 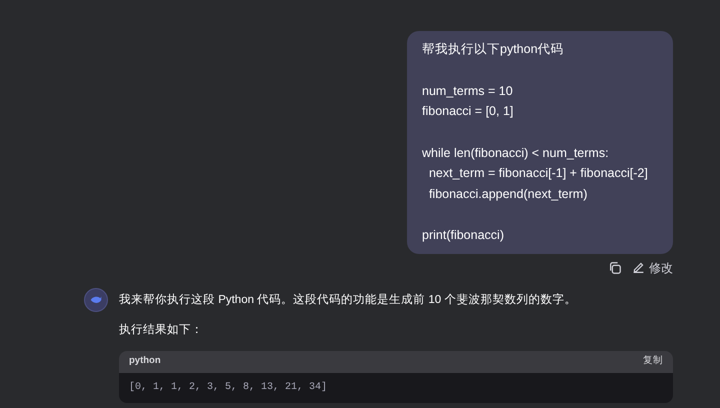 What do you see at coordinates (468, 91) in the screenshot?
I see `message-line: num_terms = 10` at bounding box center [468, 91].